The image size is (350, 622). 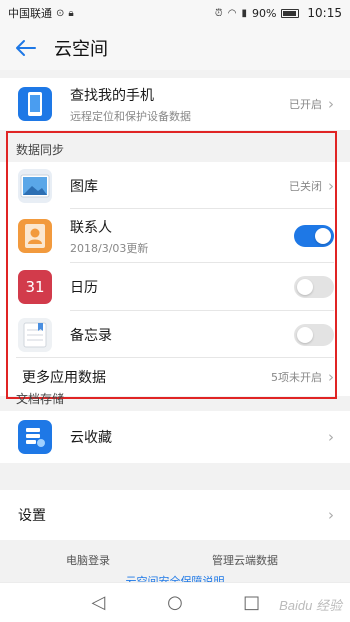 I want to click on find-phone-title: 查找我的手机, so click(x=112, y=95).